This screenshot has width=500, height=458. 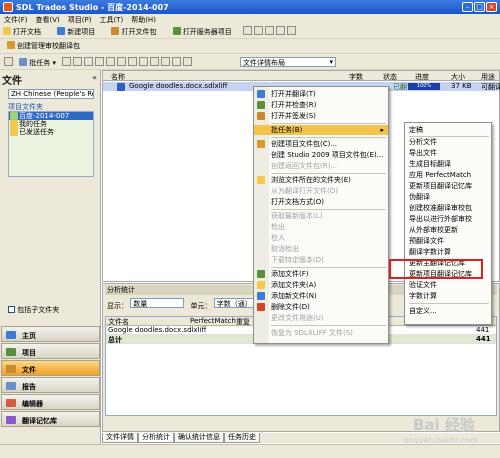 I want to click on submenu-update-from-review: 从外部审校更新, so click(x=448, y=230).